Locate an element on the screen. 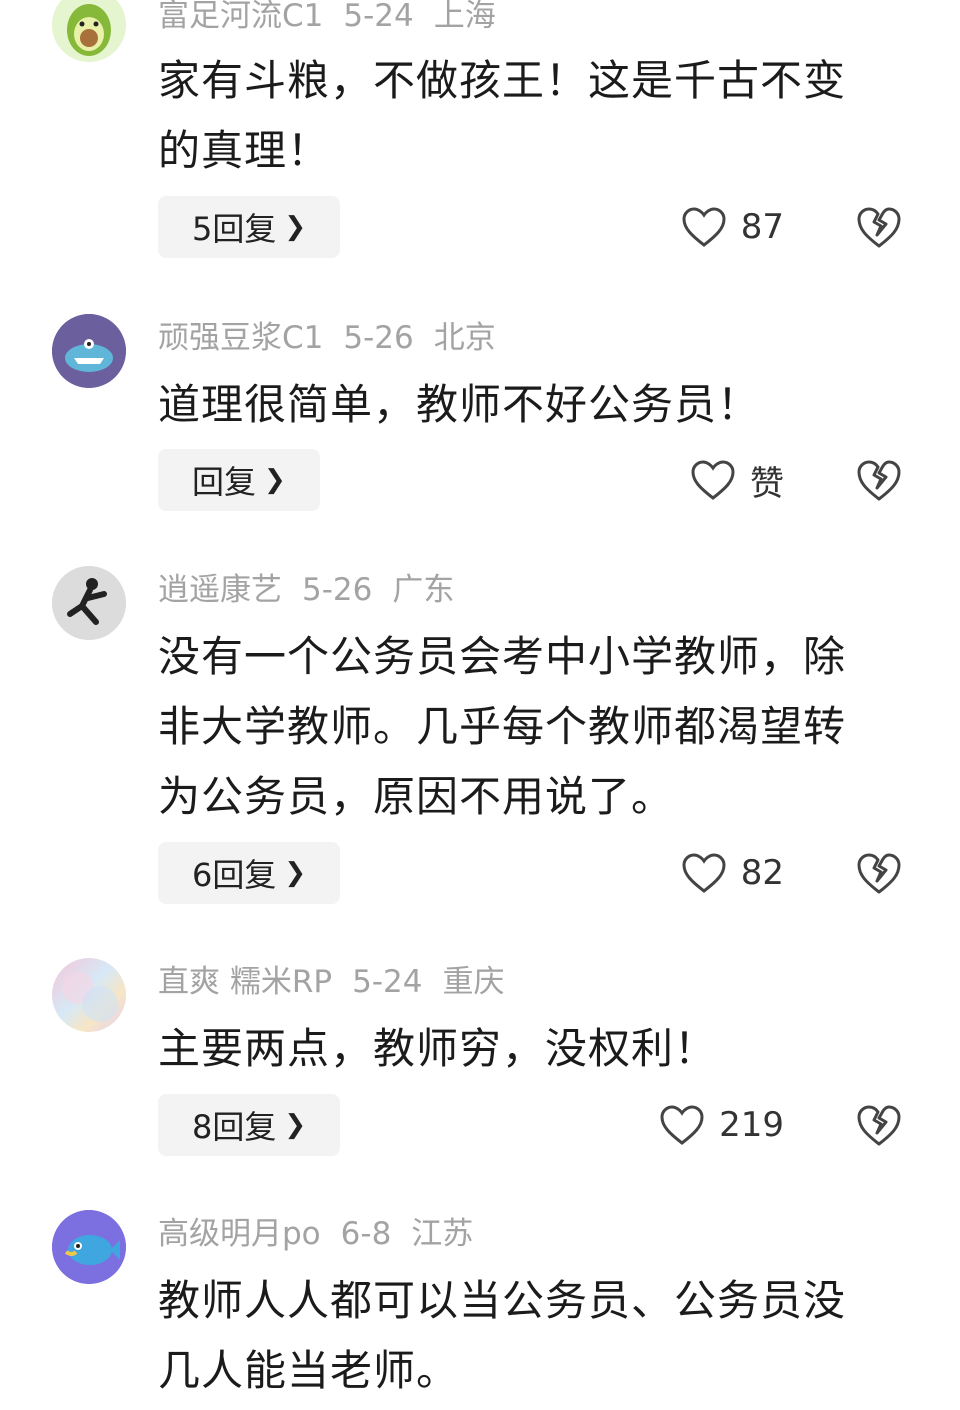 This screenshot has height=1410, width=960. comment-text: 主要两点，教师穷，没权利！ is located at coordinates (438, 1048).